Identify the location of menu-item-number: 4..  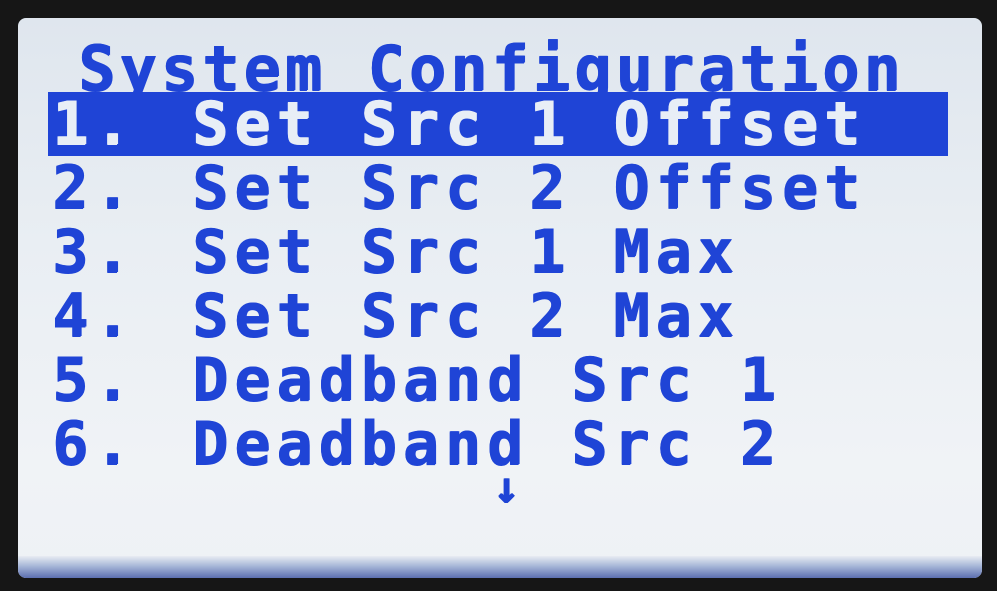
(94, 316).